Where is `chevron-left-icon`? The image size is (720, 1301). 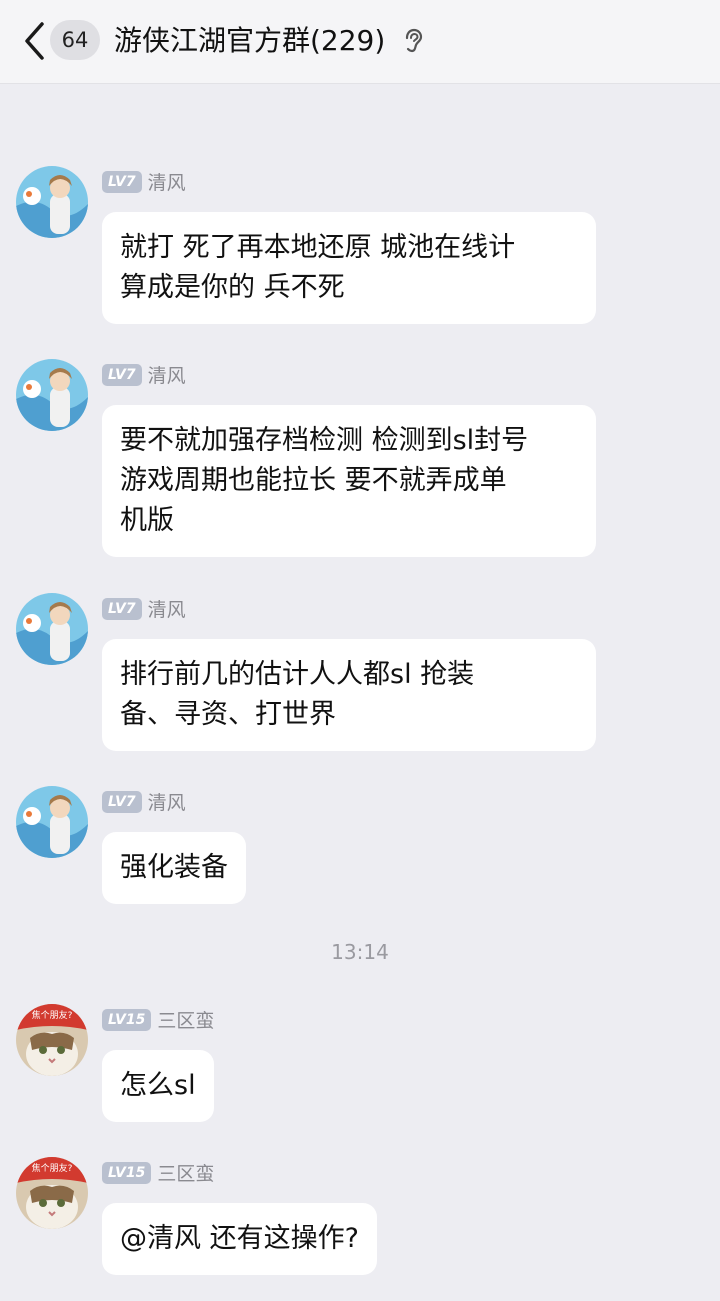 chevron-left-icon is located at coordinates (34, 41).